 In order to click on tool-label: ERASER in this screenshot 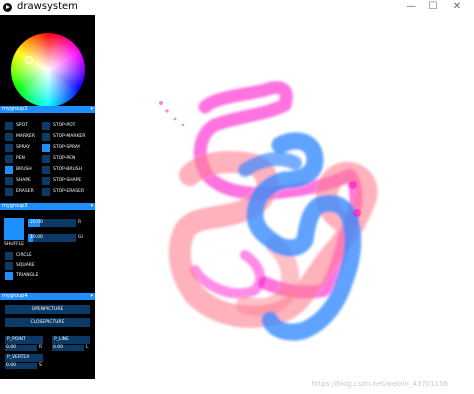, I will do `click(25, 191)`.